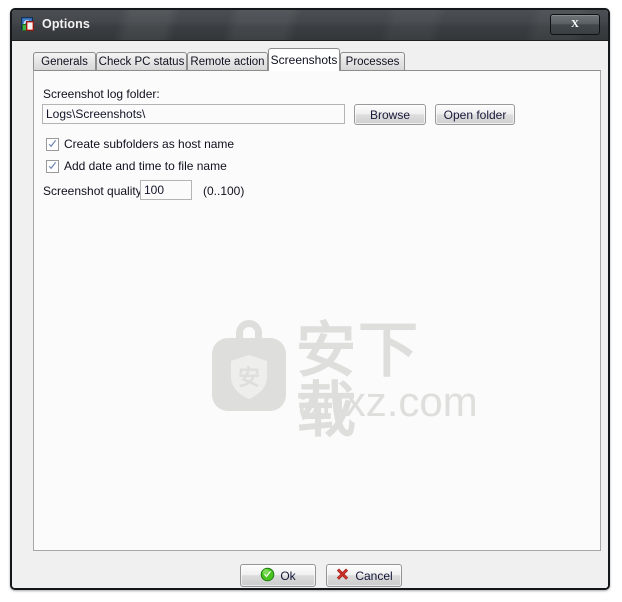 The height and width of the screenshot is (602, 622). I want to click on tab-label: Generals, so click(64, 62).